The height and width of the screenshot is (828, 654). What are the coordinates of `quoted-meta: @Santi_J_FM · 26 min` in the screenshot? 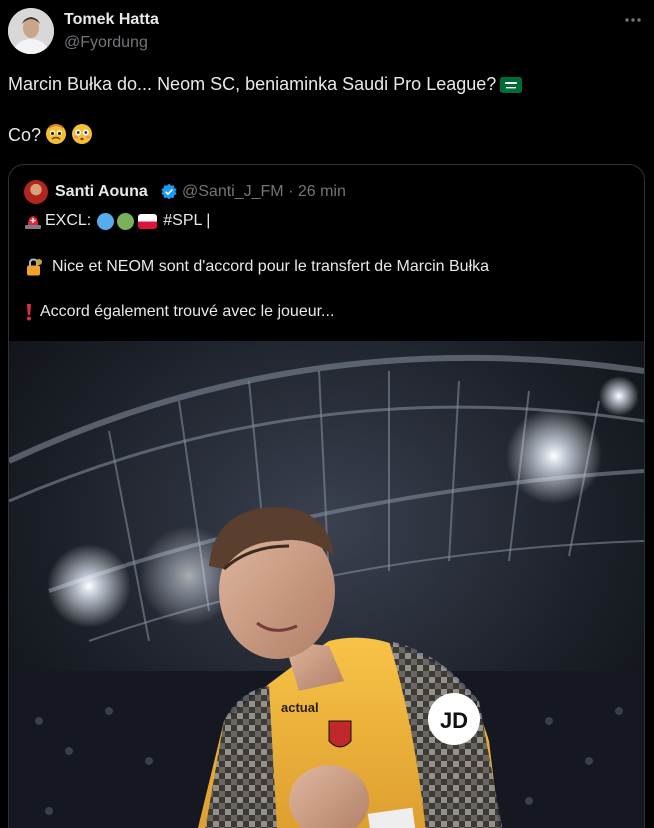 It's located at (264, 192).